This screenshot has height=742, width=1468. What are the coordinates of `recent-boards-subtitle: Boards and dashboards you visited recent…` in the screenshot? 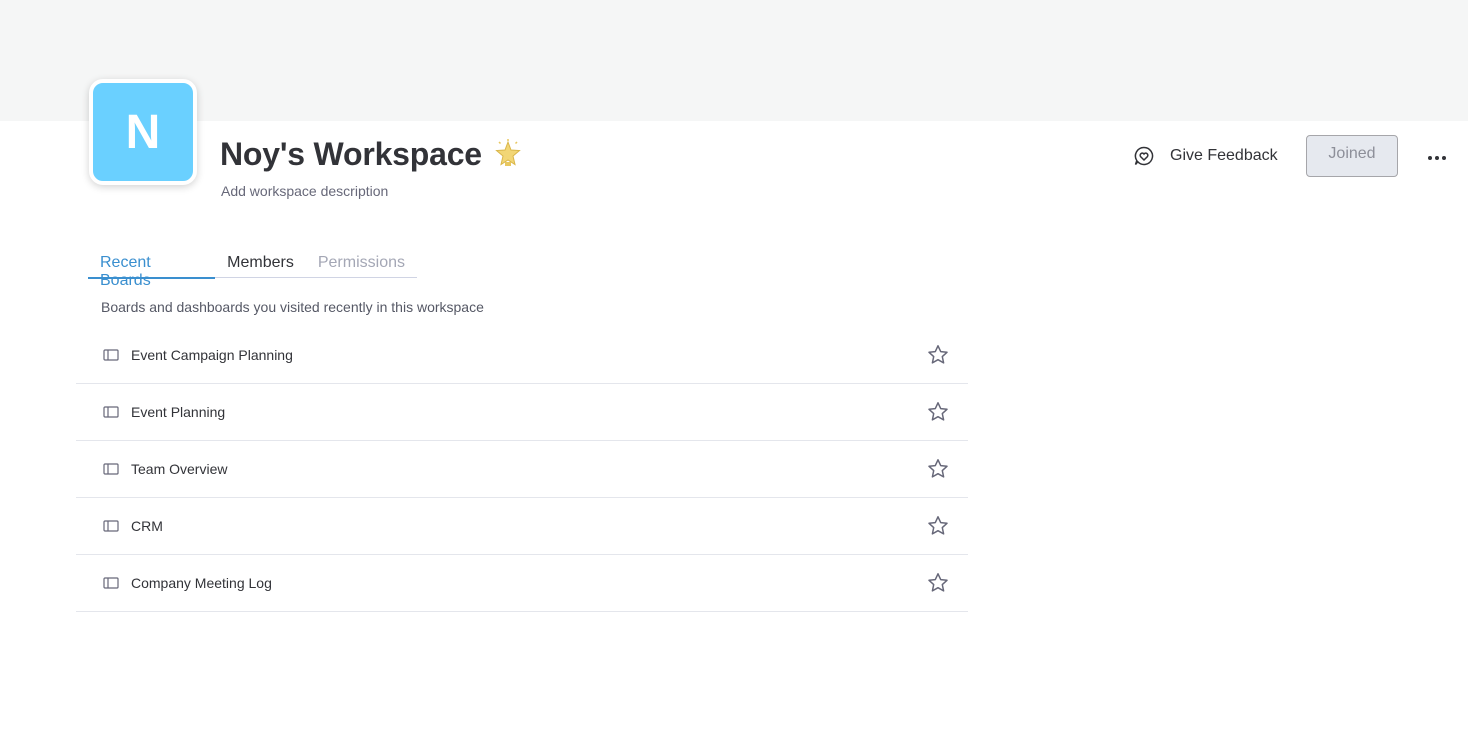 It's located at (292, 307).